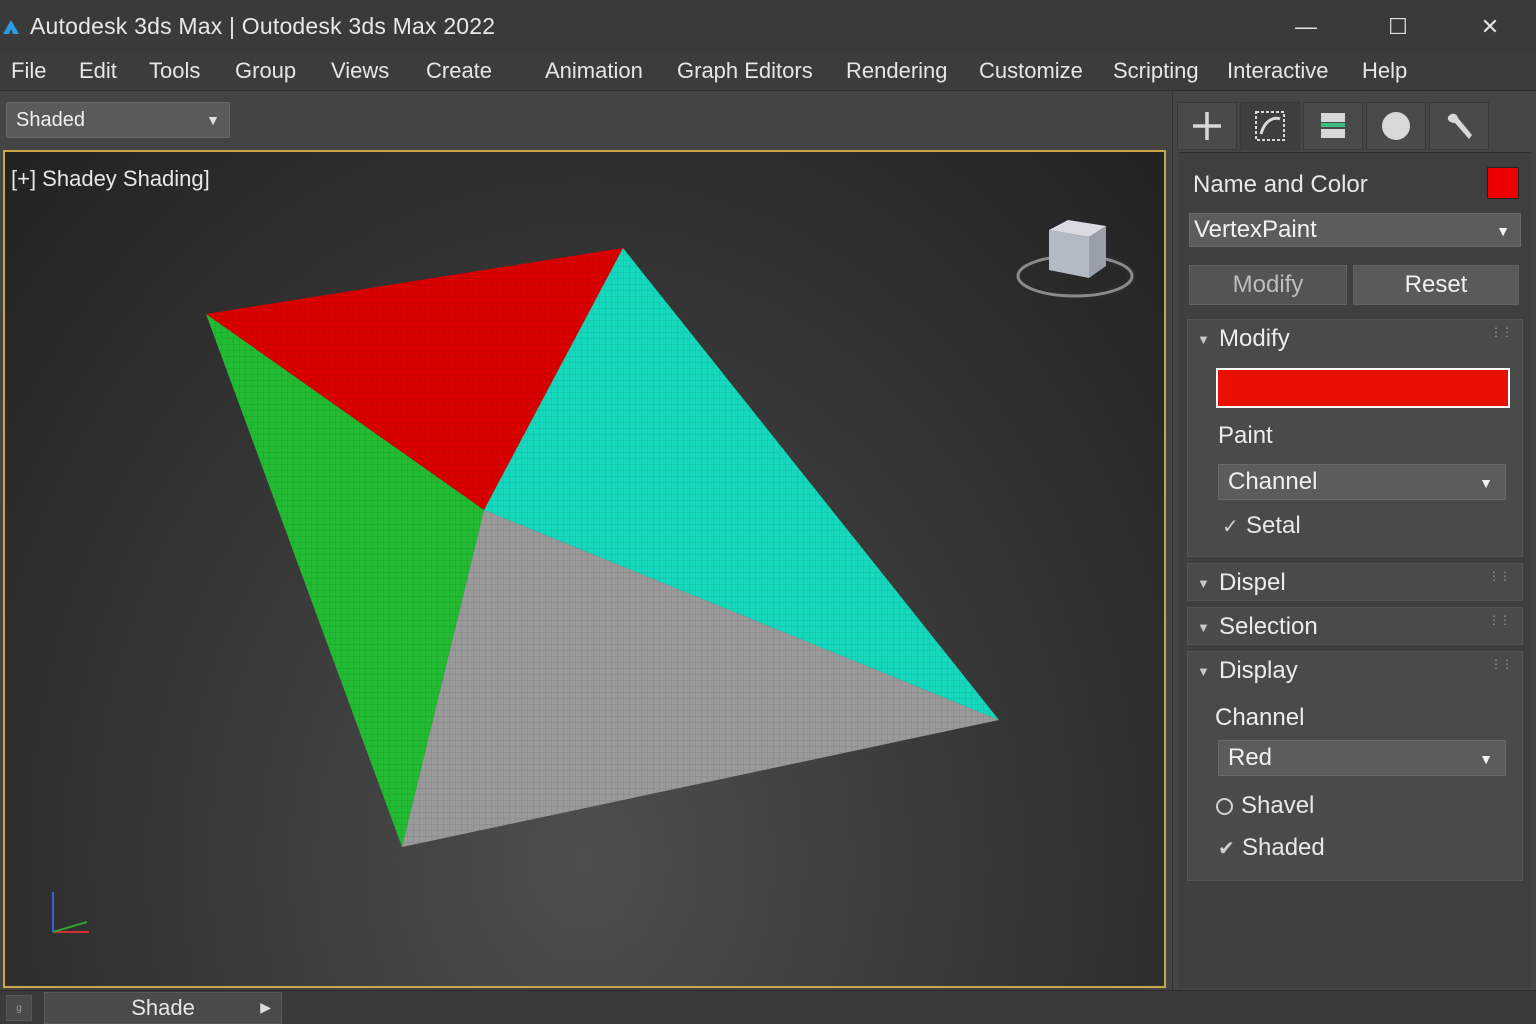 The image size is (1536, 1024). Describe the element at coordinates (586, 120) in the screenshot. I see `main-toolbar: Shaded ▼` at that location.